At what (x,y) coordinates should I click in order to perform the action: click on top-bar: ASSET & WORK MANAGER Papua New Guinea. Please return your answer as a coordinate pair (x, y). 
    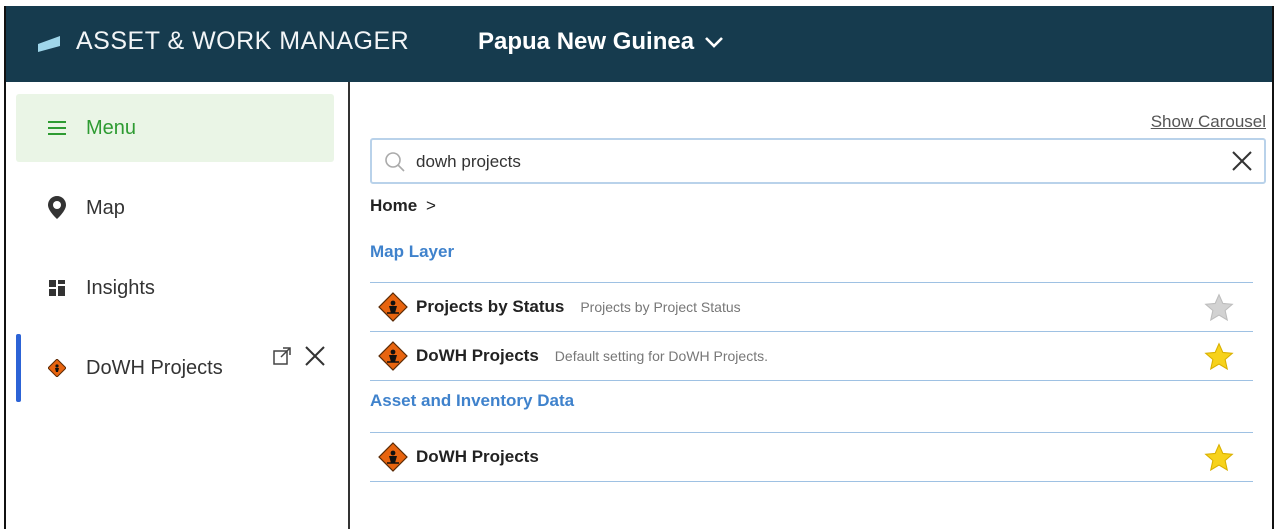
    Looking at the image, I should click on (639, 44).